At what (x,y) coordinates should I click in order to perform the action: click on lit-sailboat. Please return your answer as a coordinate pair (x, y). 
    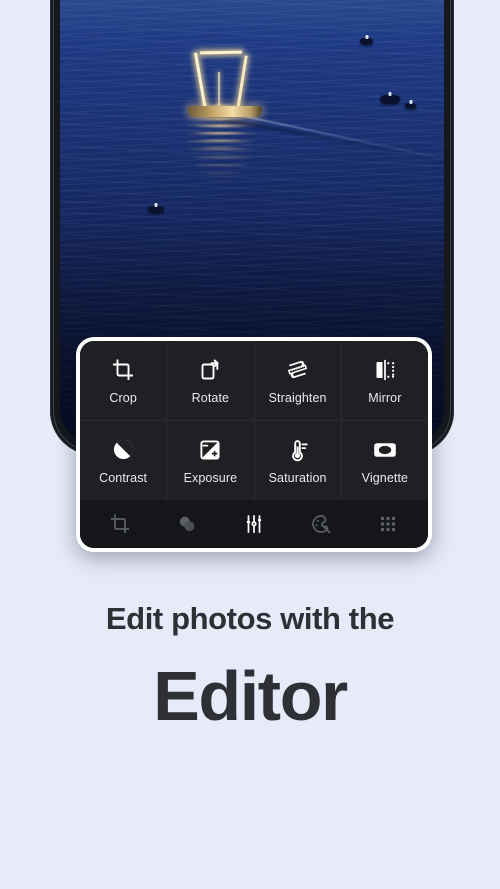
    Looking at the image, I should click on (235, 133).